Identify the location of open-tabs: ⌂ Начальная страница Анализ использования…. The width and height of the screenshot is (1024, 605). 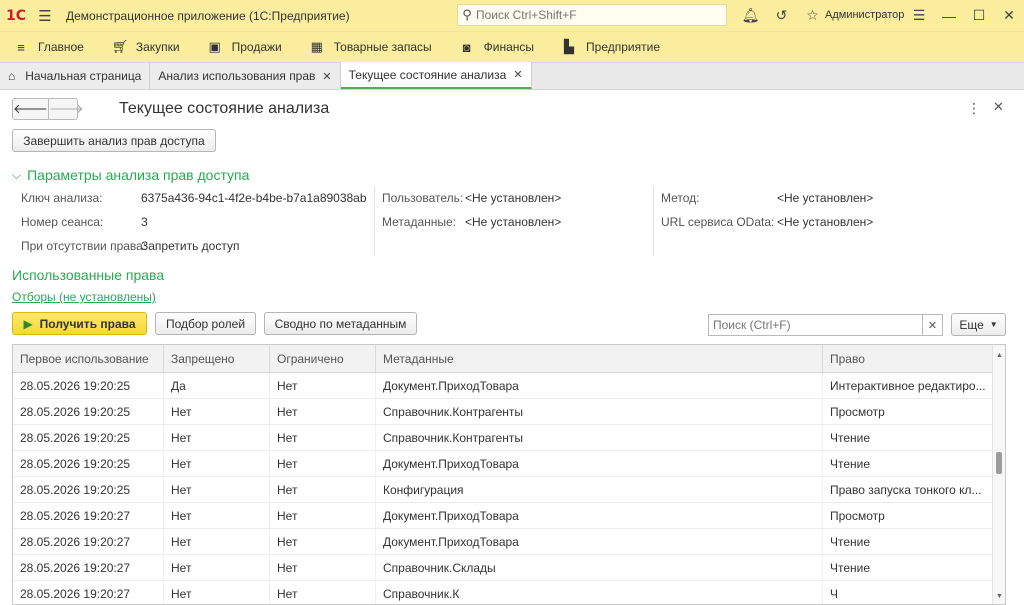
(512, 76).